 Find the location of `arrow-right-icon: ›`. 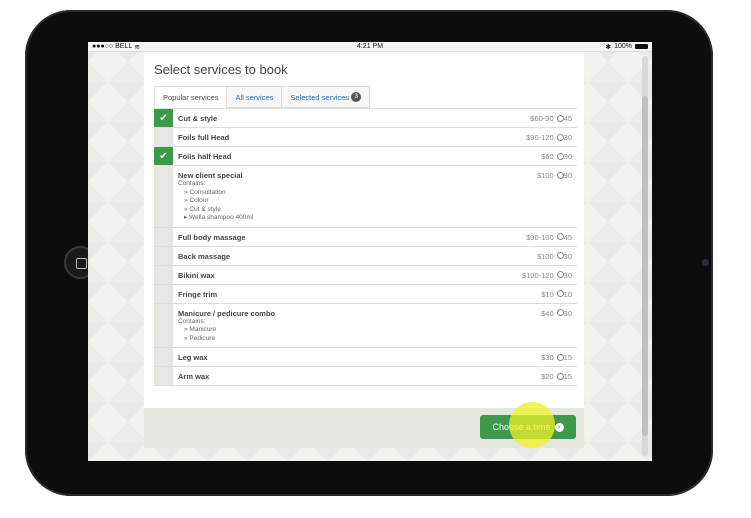

arrow-right-icon: › is located at coordinates (559, 427).